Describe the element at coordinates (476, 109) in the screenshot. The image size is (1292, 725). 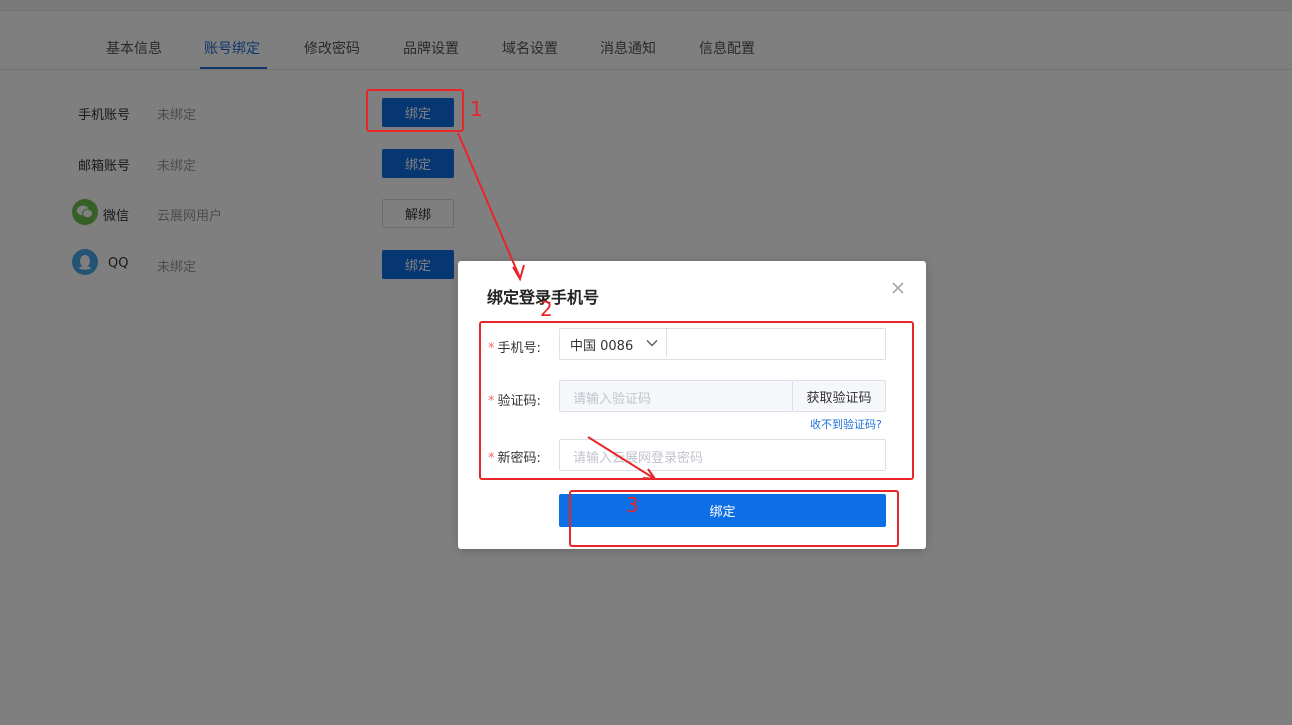
I see `annotation-number-1: 1` at that location.